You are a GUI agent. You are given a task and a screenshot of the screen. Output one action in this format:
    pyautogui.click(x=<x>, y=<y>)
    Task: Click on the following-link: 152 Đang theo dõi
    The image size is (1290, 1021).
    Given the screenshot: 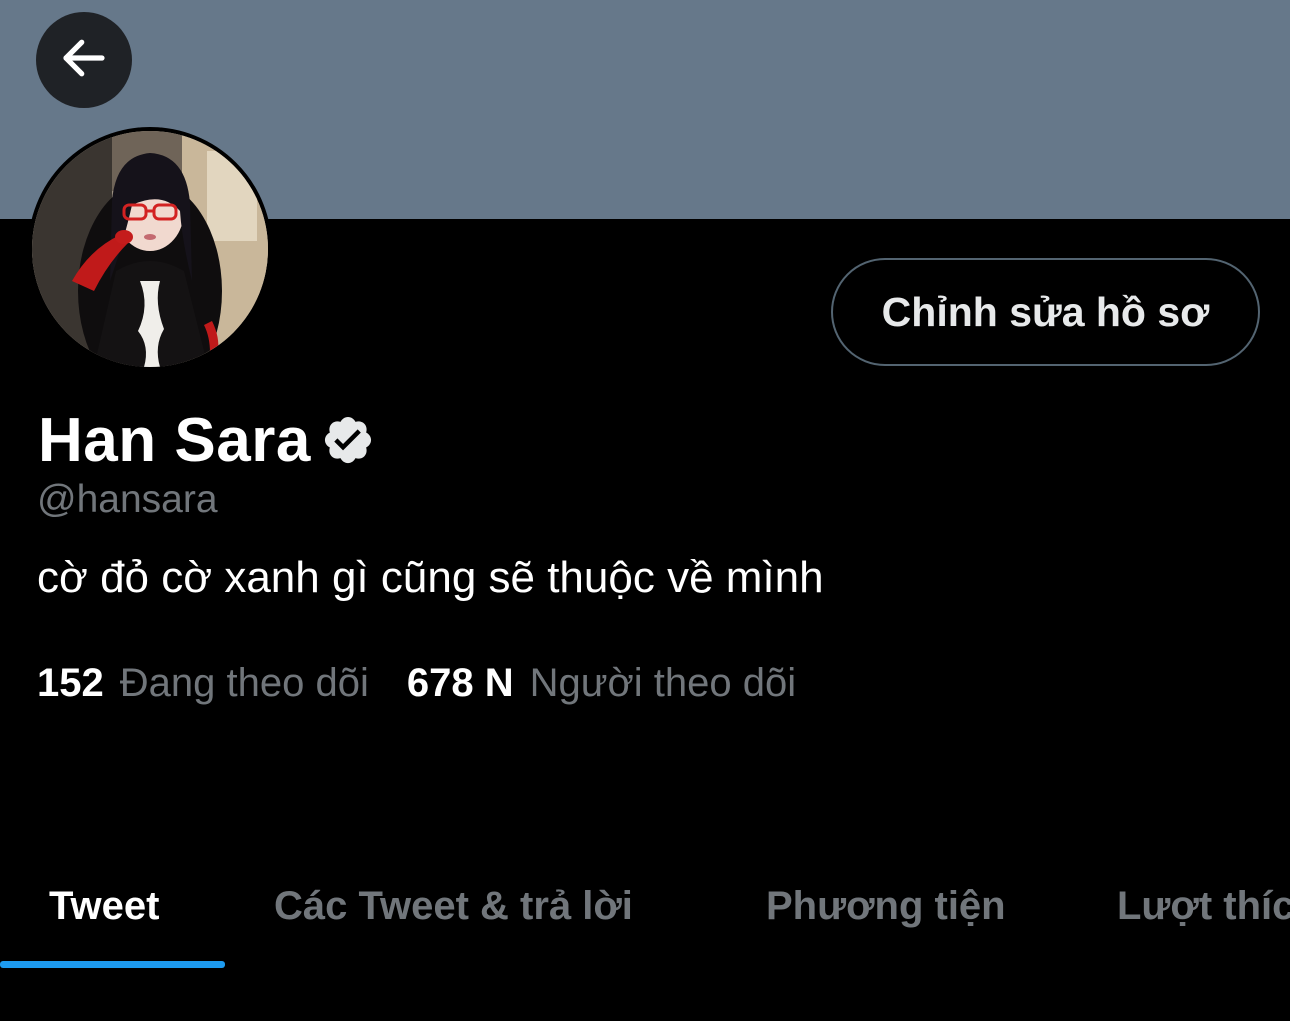 What is the action you would take?
    pyautogui.click(x=203, y=683)
    